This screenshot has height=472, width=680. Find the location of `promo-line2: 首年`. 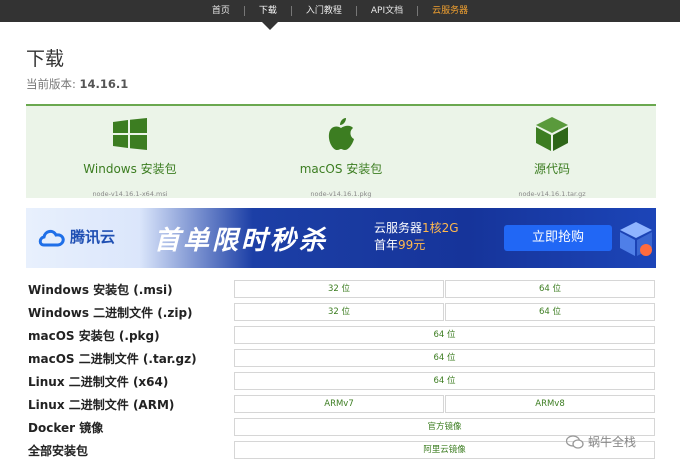

promo-line2: 首年 is located at coordinates (386, 245).